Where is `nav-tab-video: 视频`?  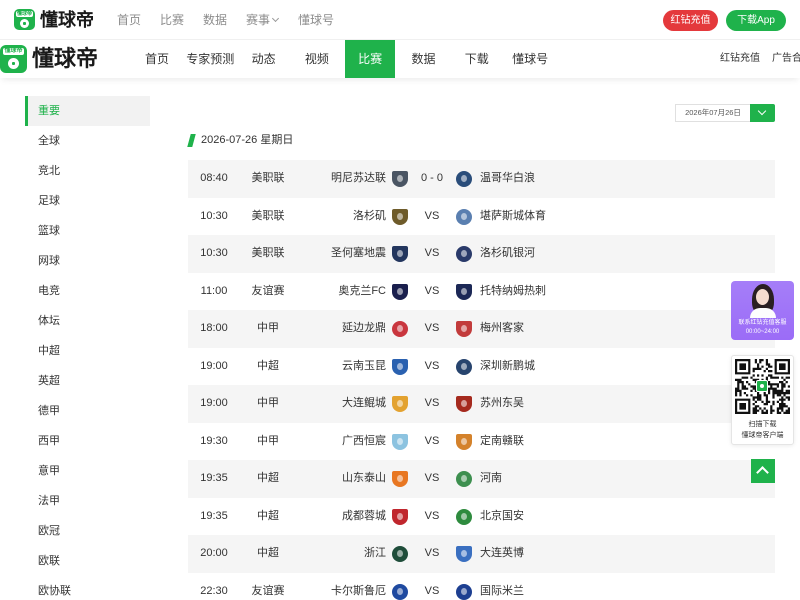
nav-tab-video: 视频 is located at coordinates (317, 59).